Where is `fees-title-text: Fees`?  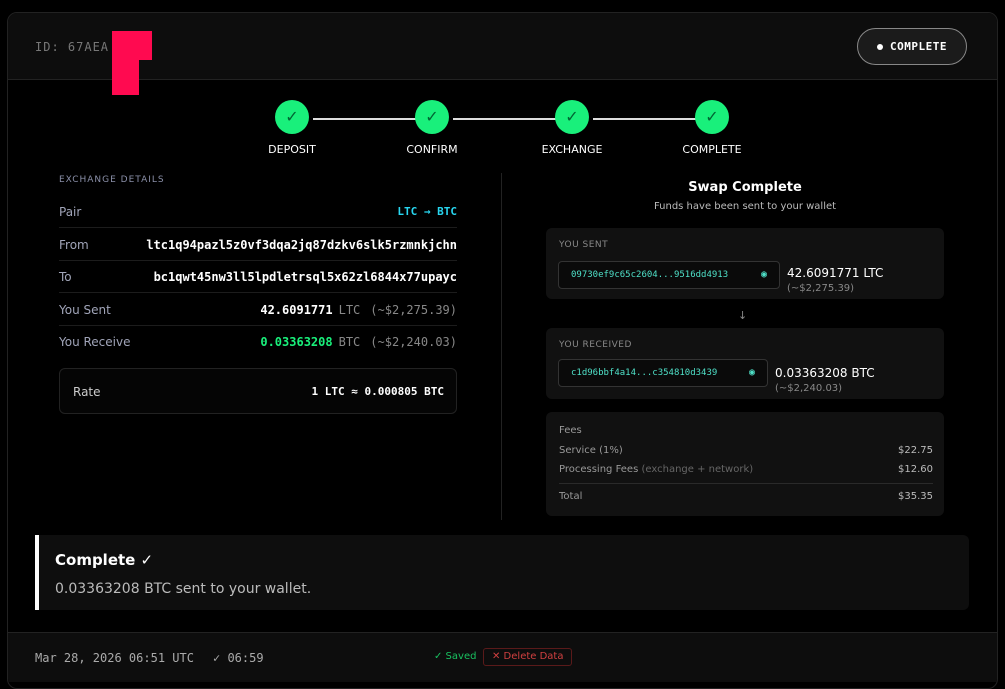
fees-title-text: Fees is located at coordinates (570, 430).